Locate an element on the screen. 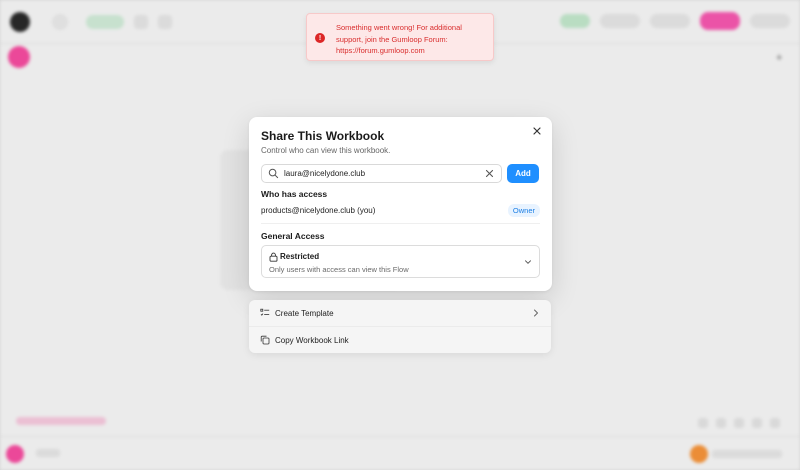  menu-item-label: Create Template is located at coordinates (304, 313).